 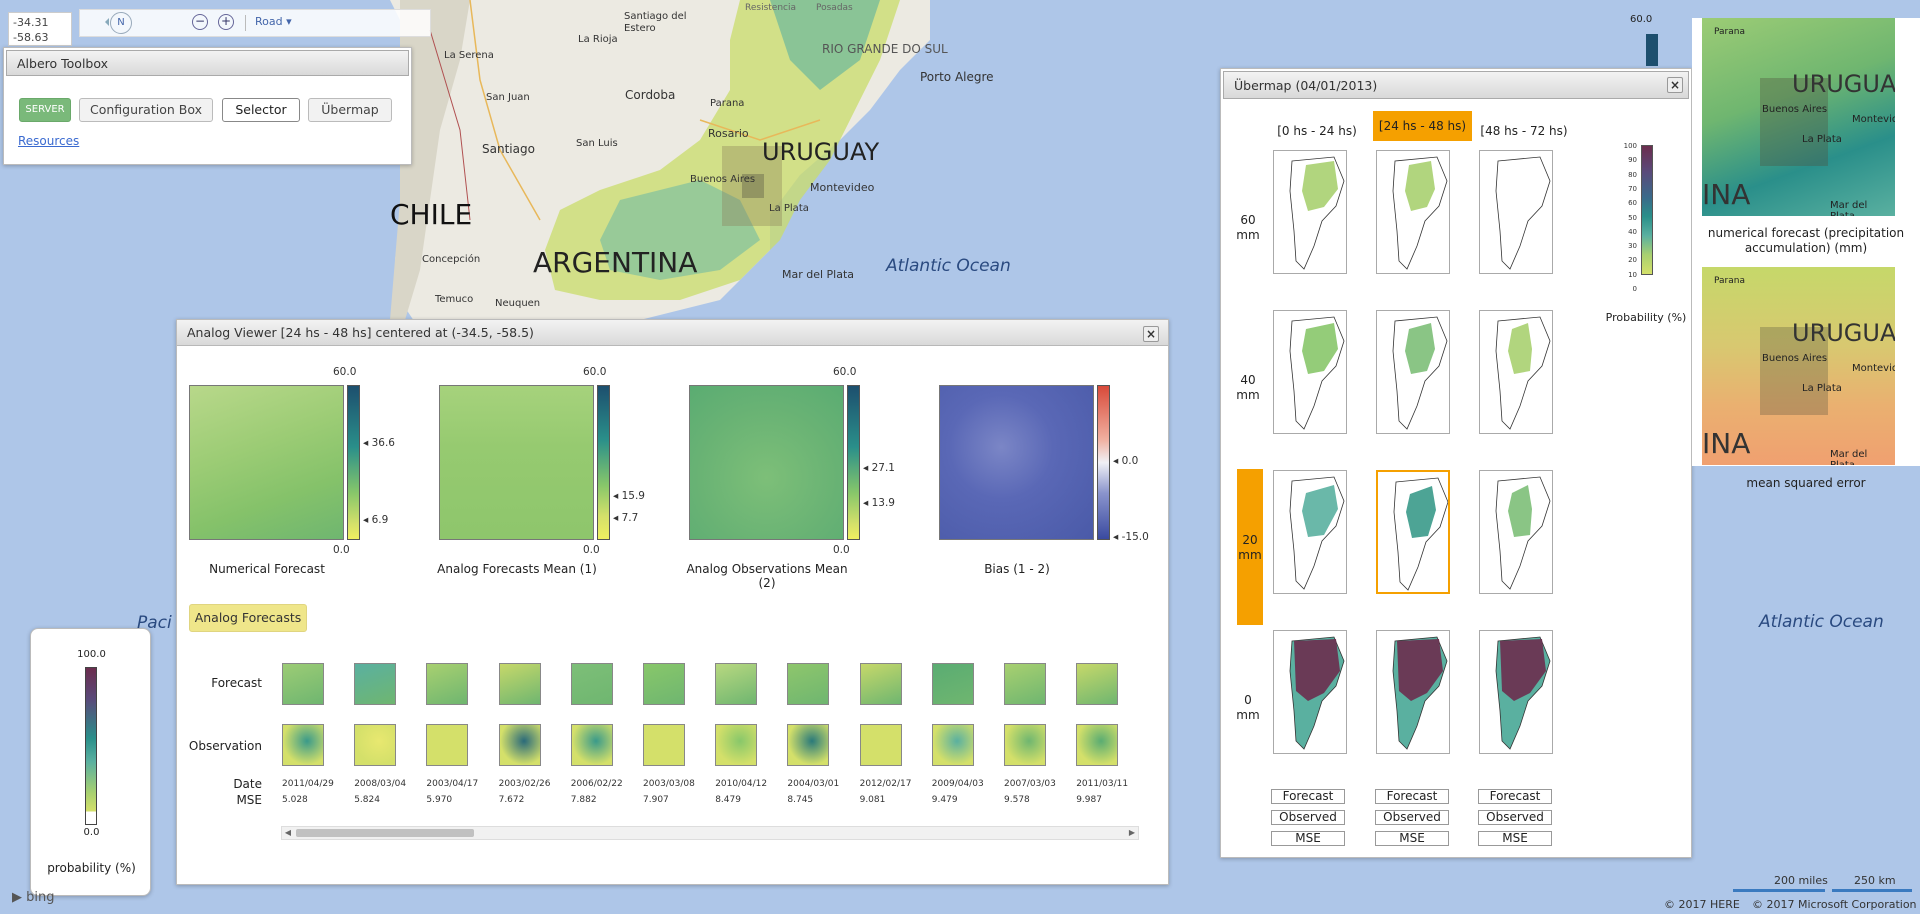 What do you see at coordinates (1515, 838) in the screenshot?
I see `col3-mse-button: MSE` at bounding box center [1515, 838].